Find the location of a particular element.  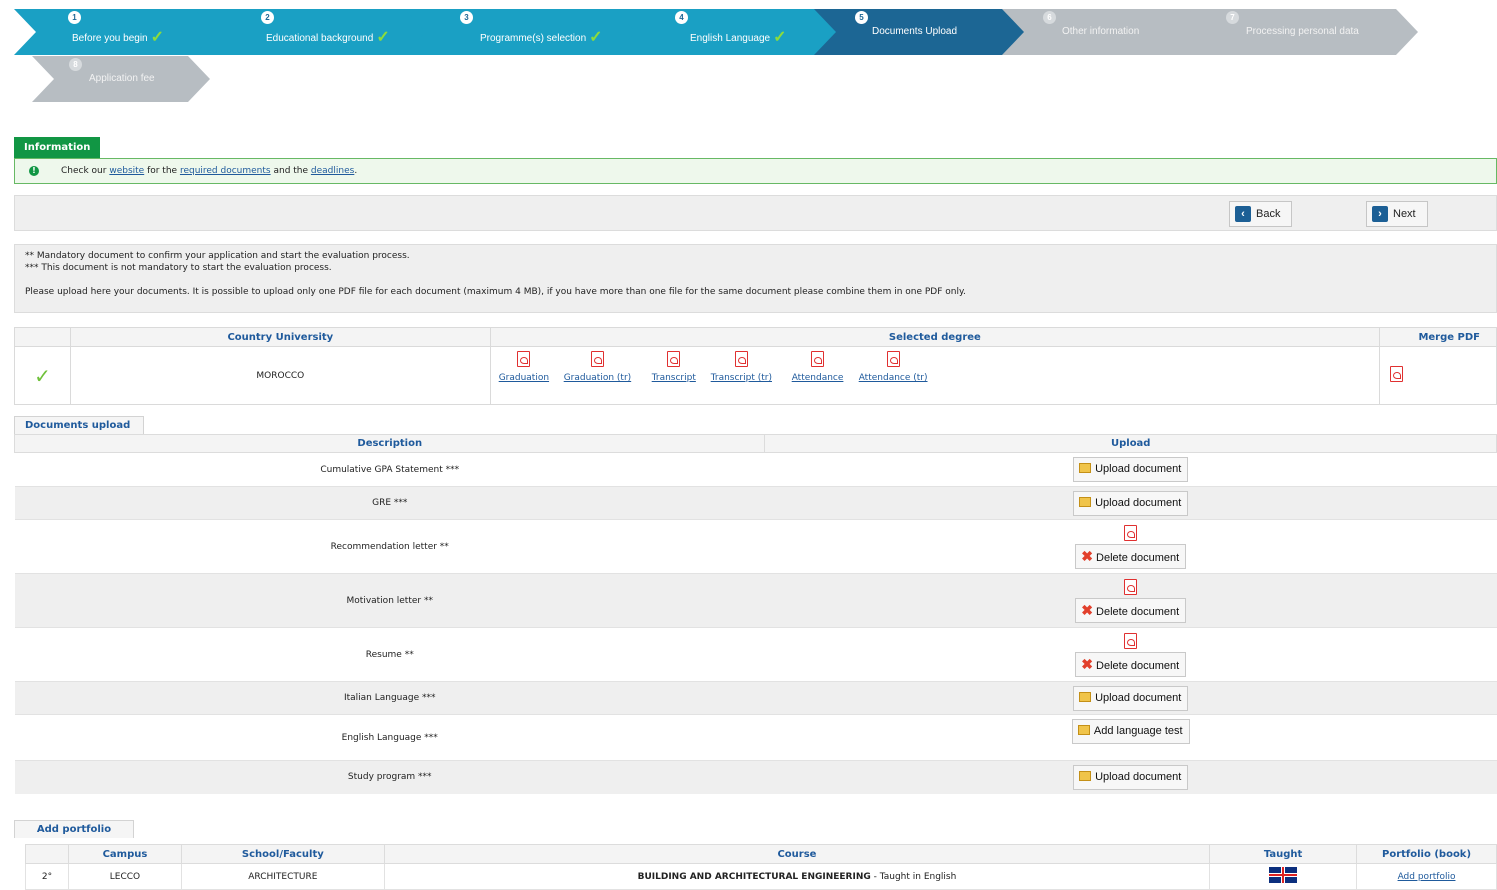

doc-attendance-tr: Attendance (tr) is located at coordinates (893, 367).